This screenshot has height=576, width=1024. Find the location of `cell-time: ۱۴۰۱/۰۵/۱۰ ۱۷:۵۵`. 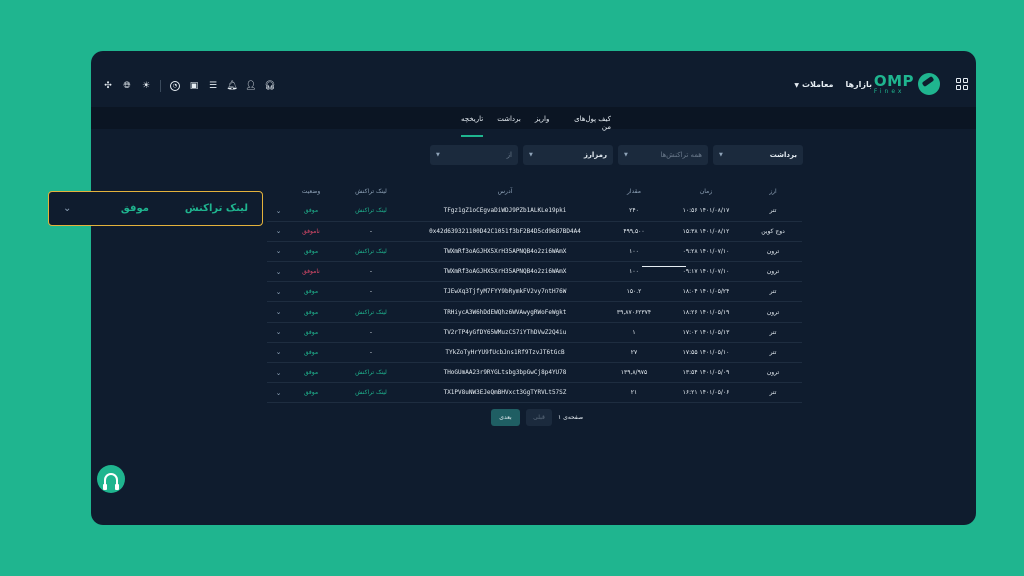

cell-time: ۱۴۰۱/۰۵/۱۰ ۱۷:۵۵ is located at coordinates (706, 353).